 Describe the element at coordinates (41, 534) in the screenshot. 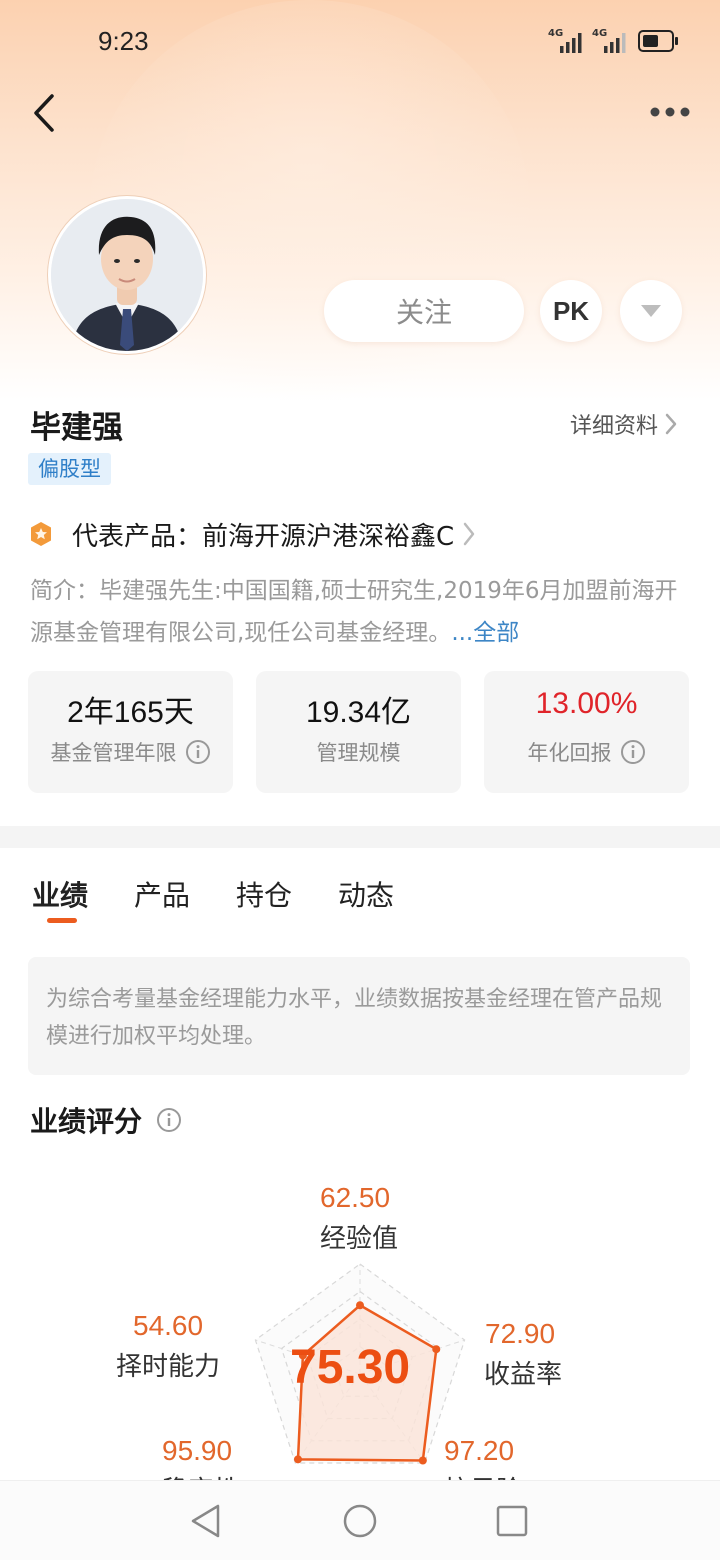

I see `medal-icon` at that location.